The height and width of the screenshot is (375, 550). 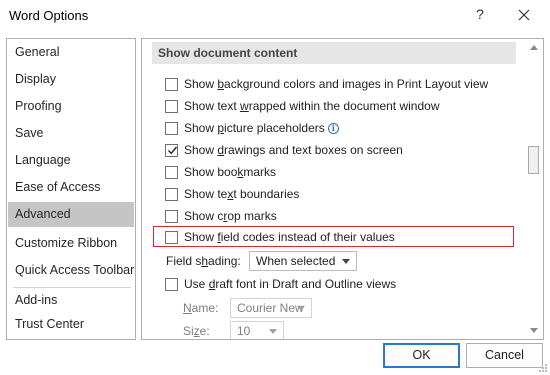 I want to click on font-size-label: Size:, so click(x=196, y=331).